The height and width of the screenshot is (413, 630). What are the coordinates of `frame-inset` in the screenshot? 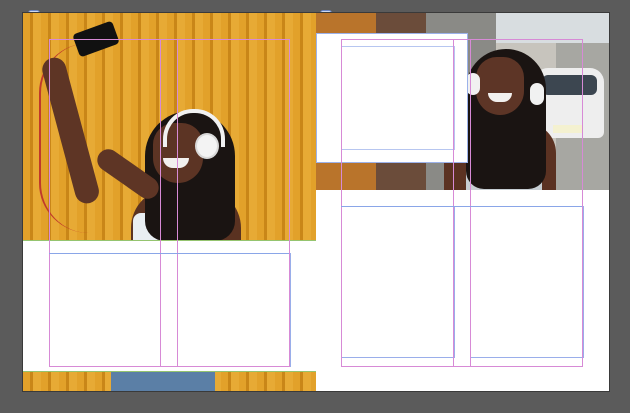 It's located at (398, 98).